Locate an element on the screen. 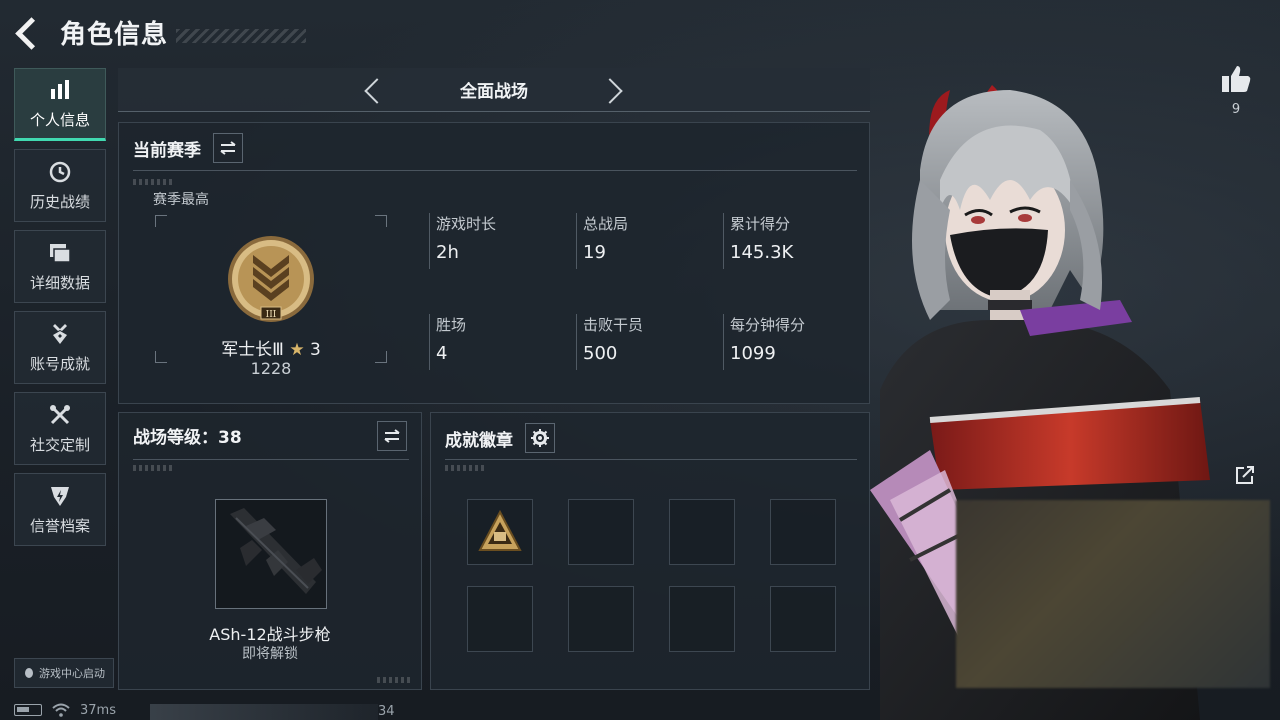 The image size is (1280, 720). rank-badge-icon: III is located at coordinates (271, 279).